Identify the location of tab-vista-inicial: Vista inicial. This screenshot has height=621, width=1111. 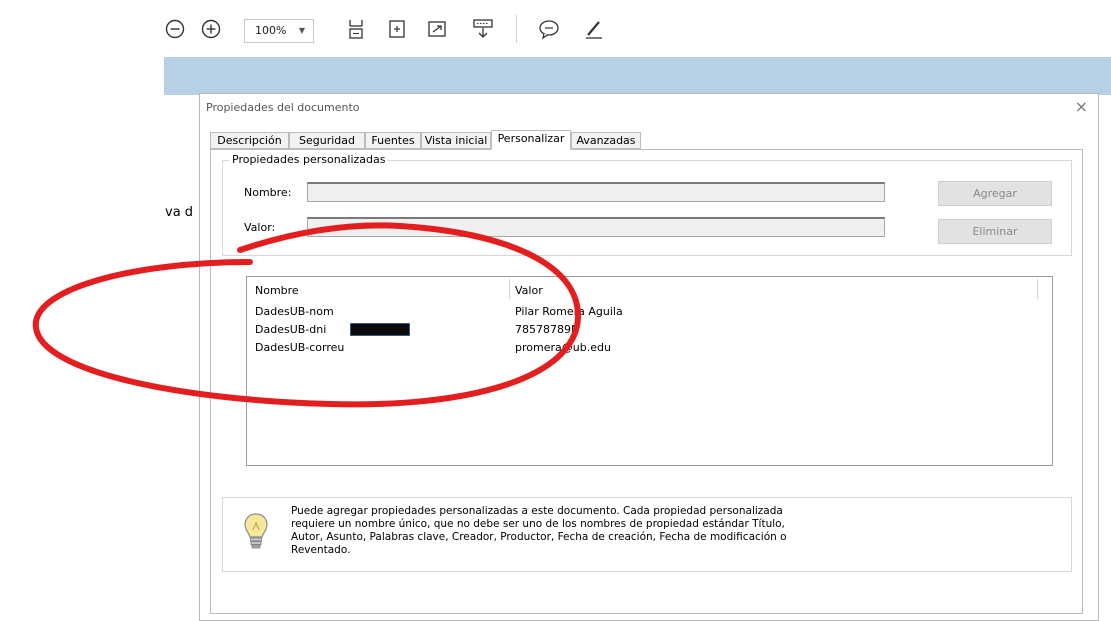
(456, 140).